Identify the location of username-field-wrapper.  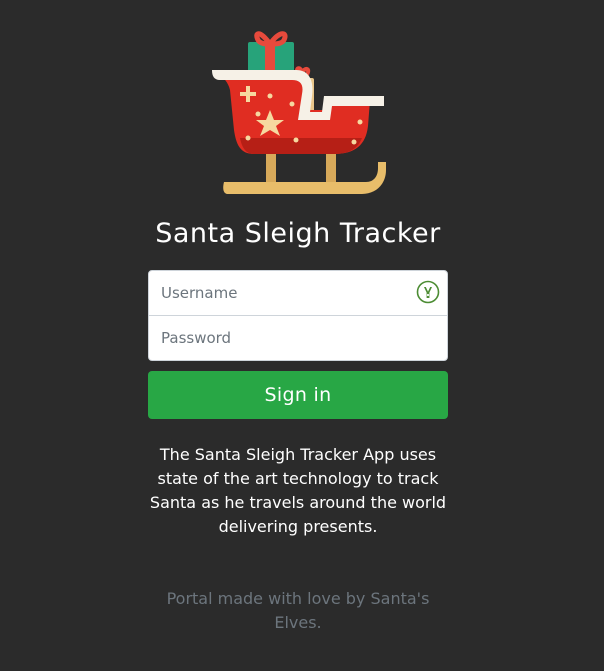
(298, 293).